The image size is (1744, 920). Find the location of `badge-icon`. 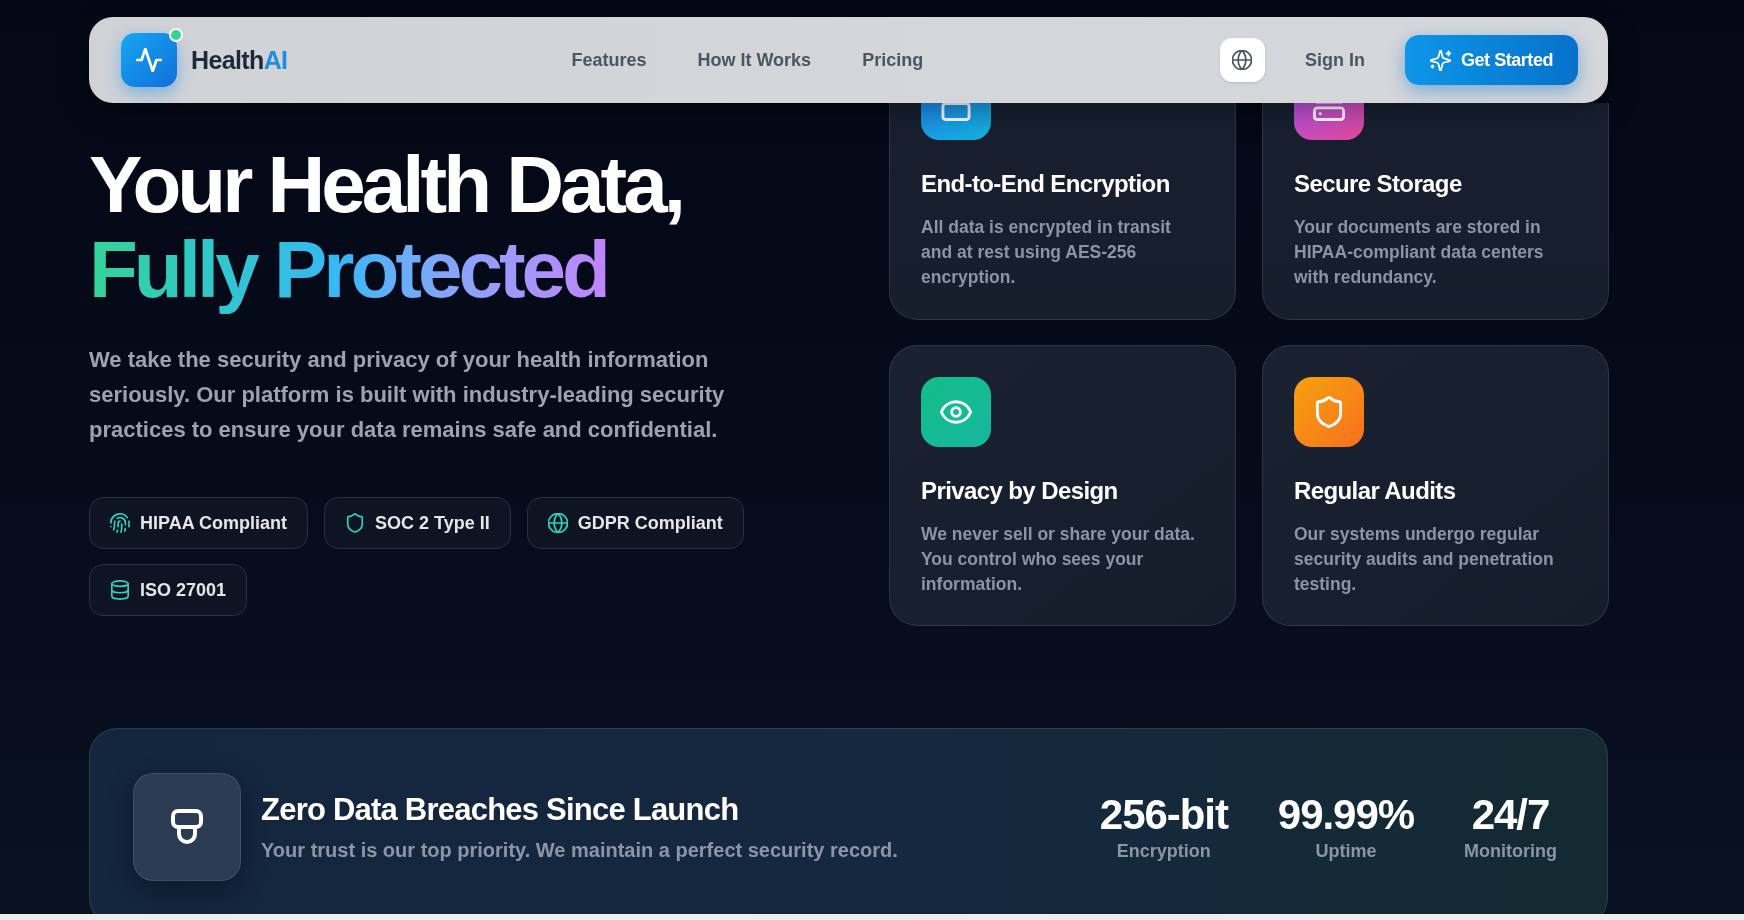

badge-icon is located at coordinates (187, 827).